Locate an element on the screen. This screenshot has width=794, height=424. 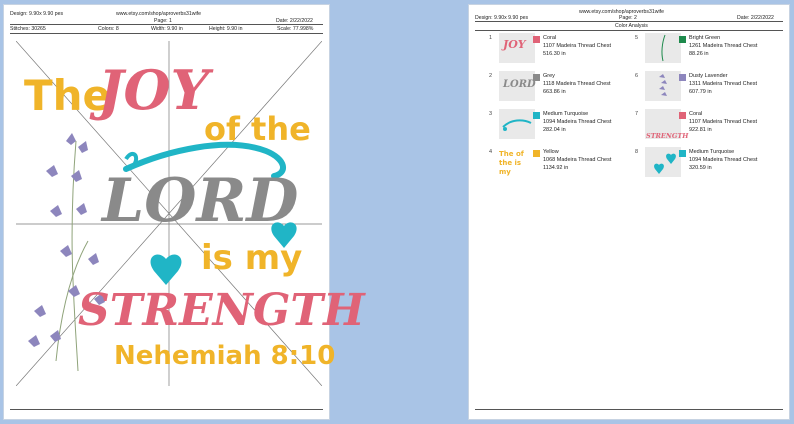
stitch-thumbnail: LORD is located at coordinates (517, 86).